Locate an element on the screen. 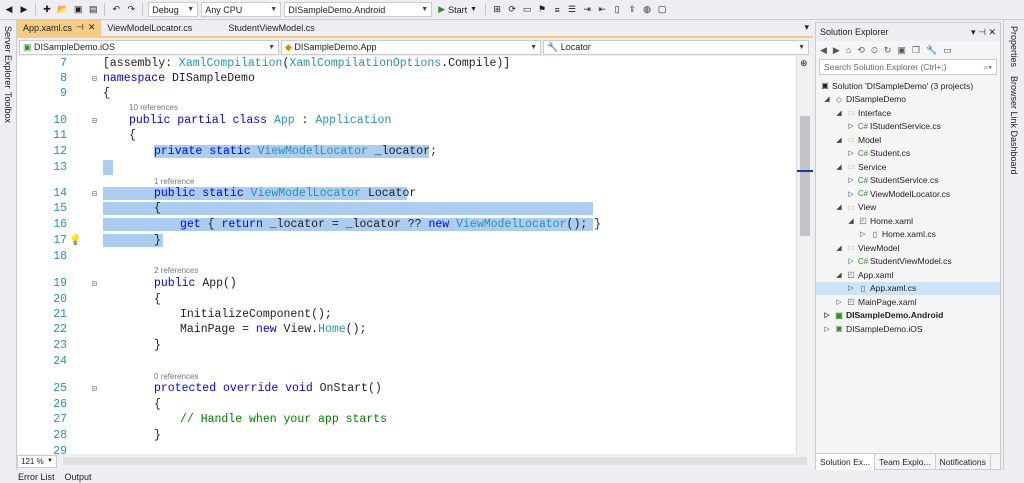 This screenshot has width=1024, height=483. startup-project-dropdown: DISampleDemo.Android ▼ is located at coordinates (358, 9).